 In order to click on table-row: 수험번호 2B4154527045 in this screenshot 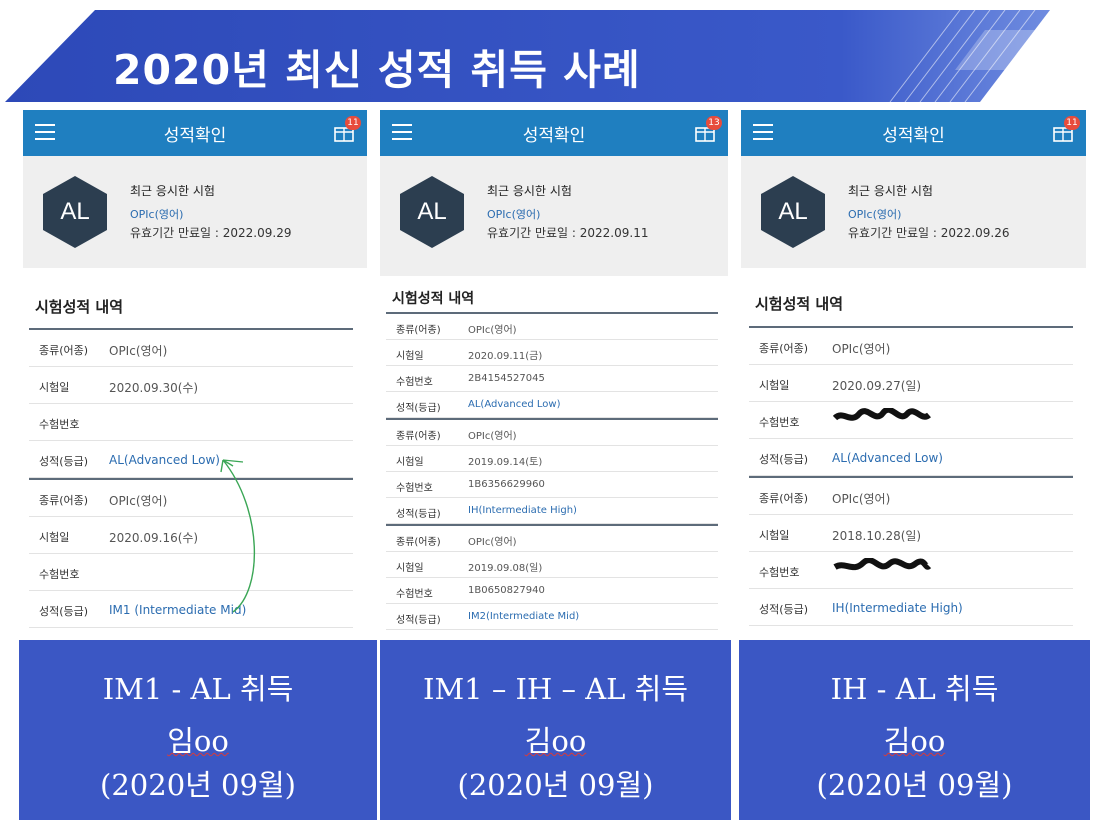, I will do `click(552, 379)`.